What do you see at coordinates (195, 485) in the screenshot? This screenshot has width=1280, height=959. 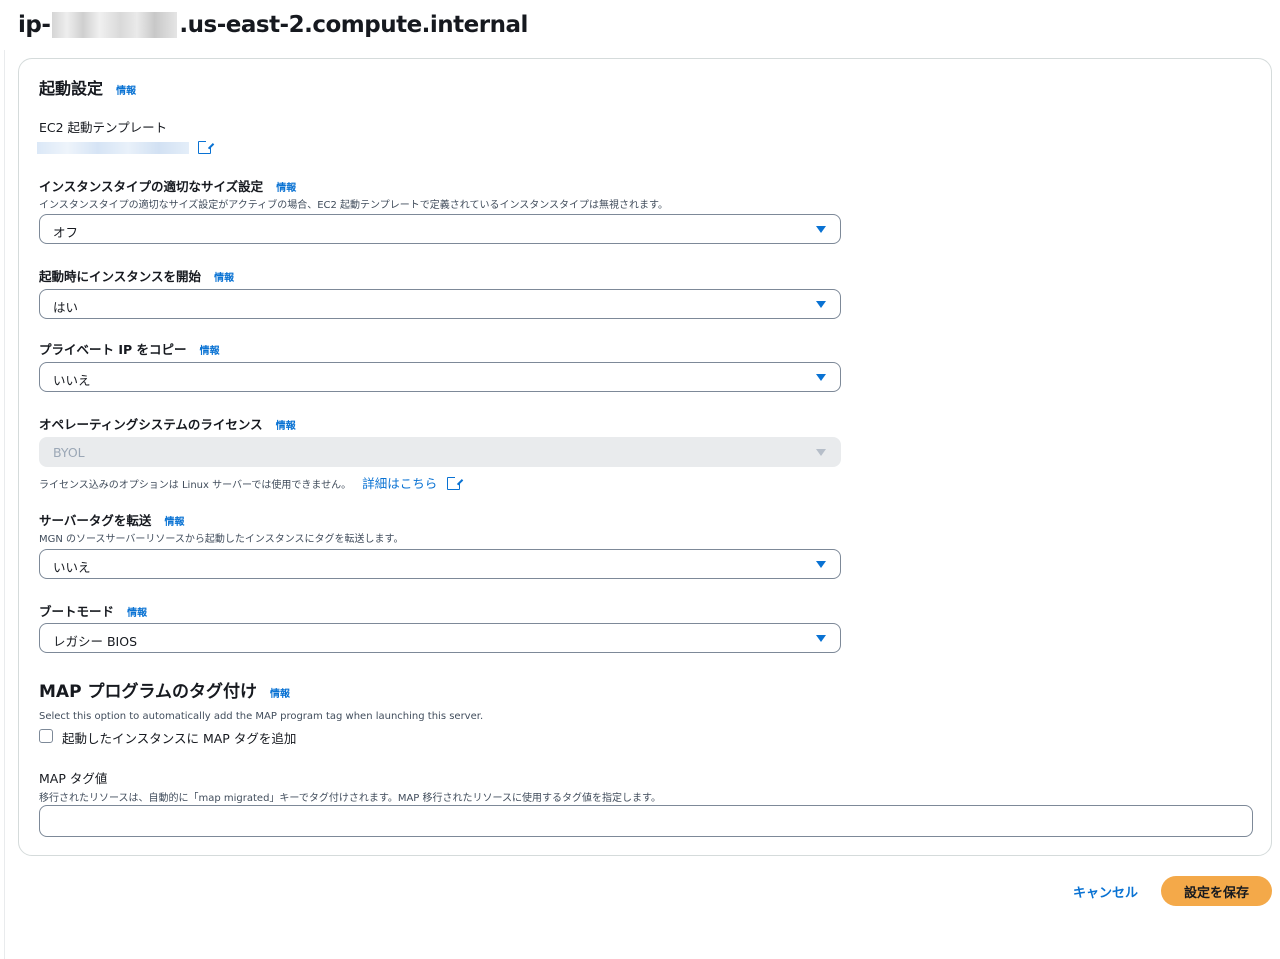 I see `os-license-note: ライセンス込みのオプションは Linux サーバーでは使用できません。` at bounding box center [195, 485].